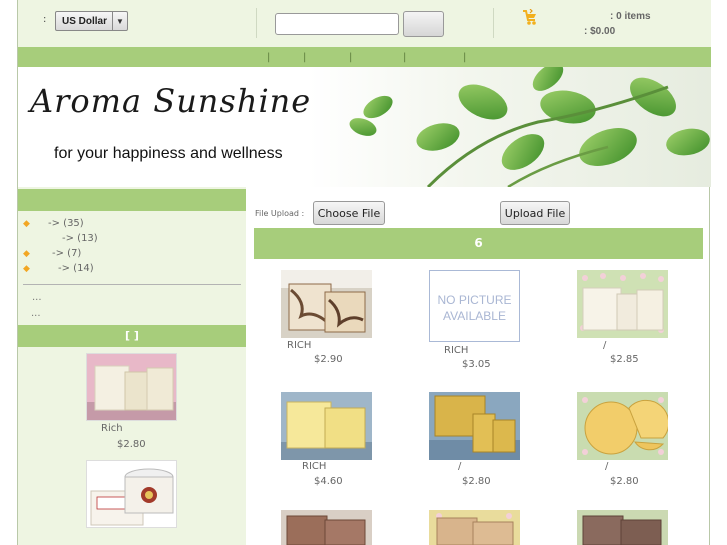 This screenshot has height=545, width=727. Describe the element at coordinates (170, 101) in the screenshot. I see `site-logo-title: Aroma Sunshine` at that location.